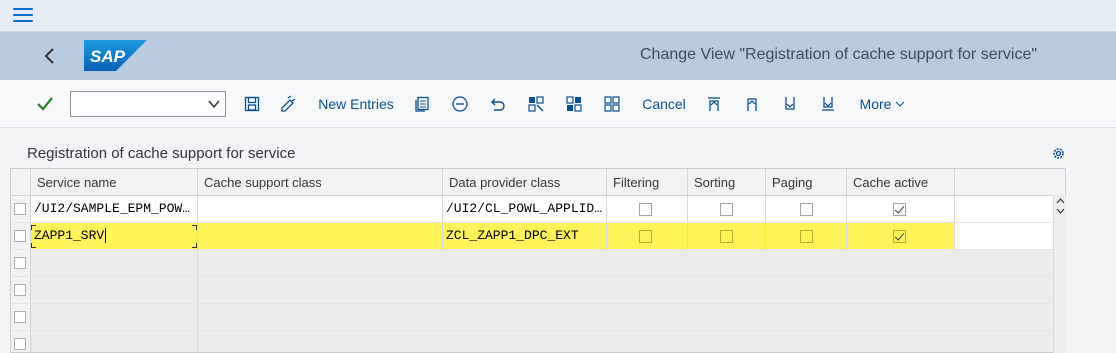  I want to click on copy-icon, so click(422, 104).